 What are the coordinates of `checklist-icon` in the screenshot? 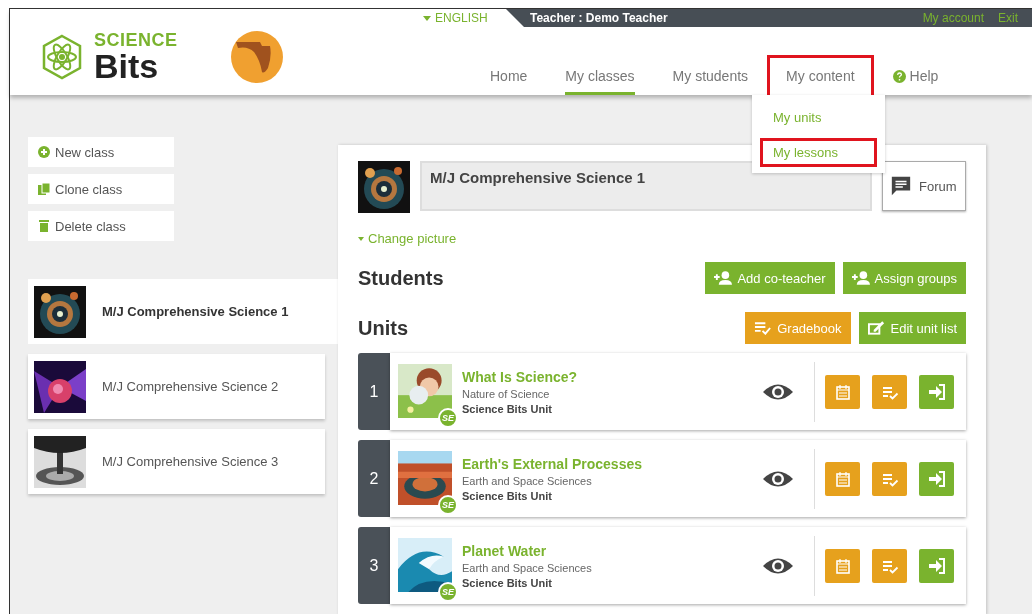 It's located at (763, 328).